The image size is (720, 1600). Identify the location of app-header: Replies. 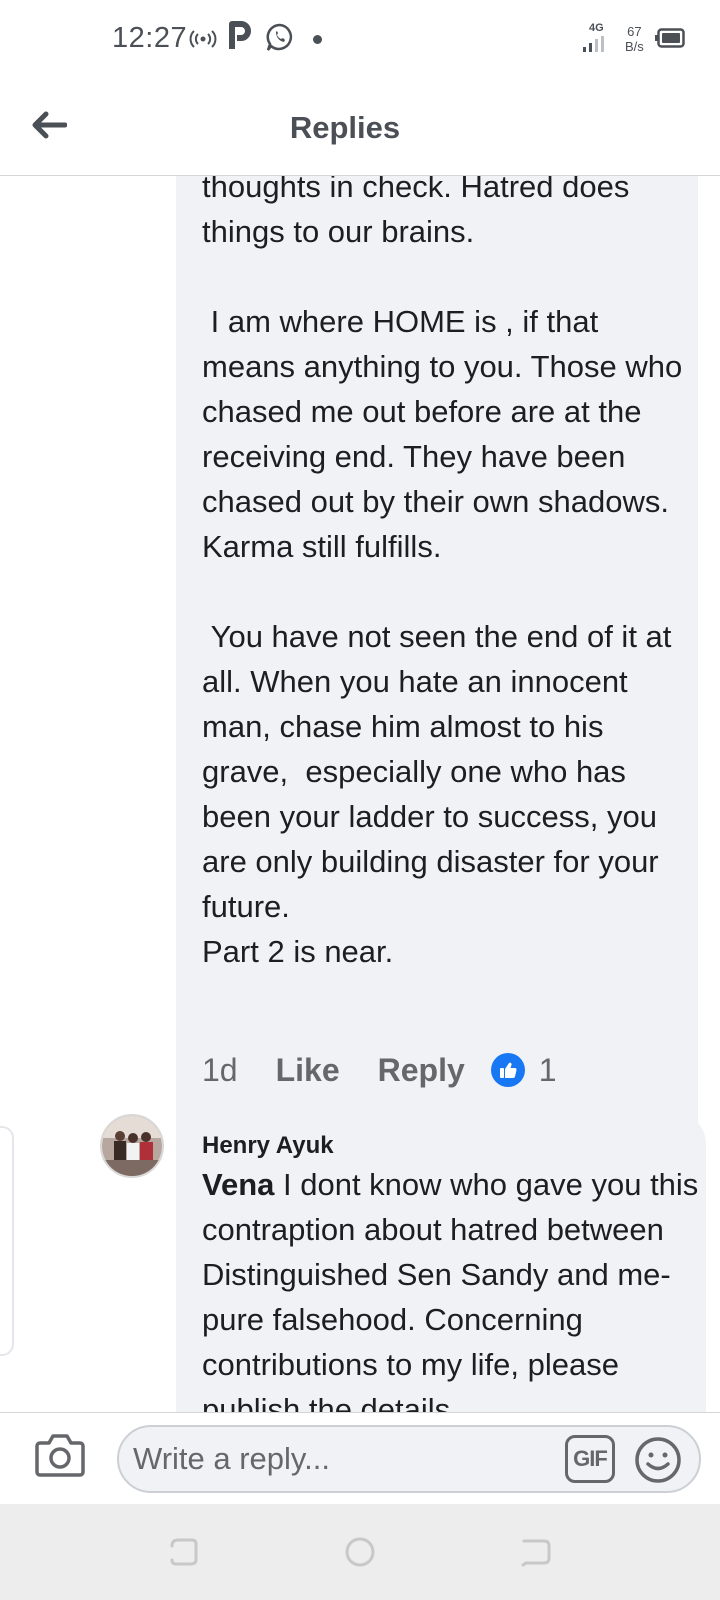
(360, 129).